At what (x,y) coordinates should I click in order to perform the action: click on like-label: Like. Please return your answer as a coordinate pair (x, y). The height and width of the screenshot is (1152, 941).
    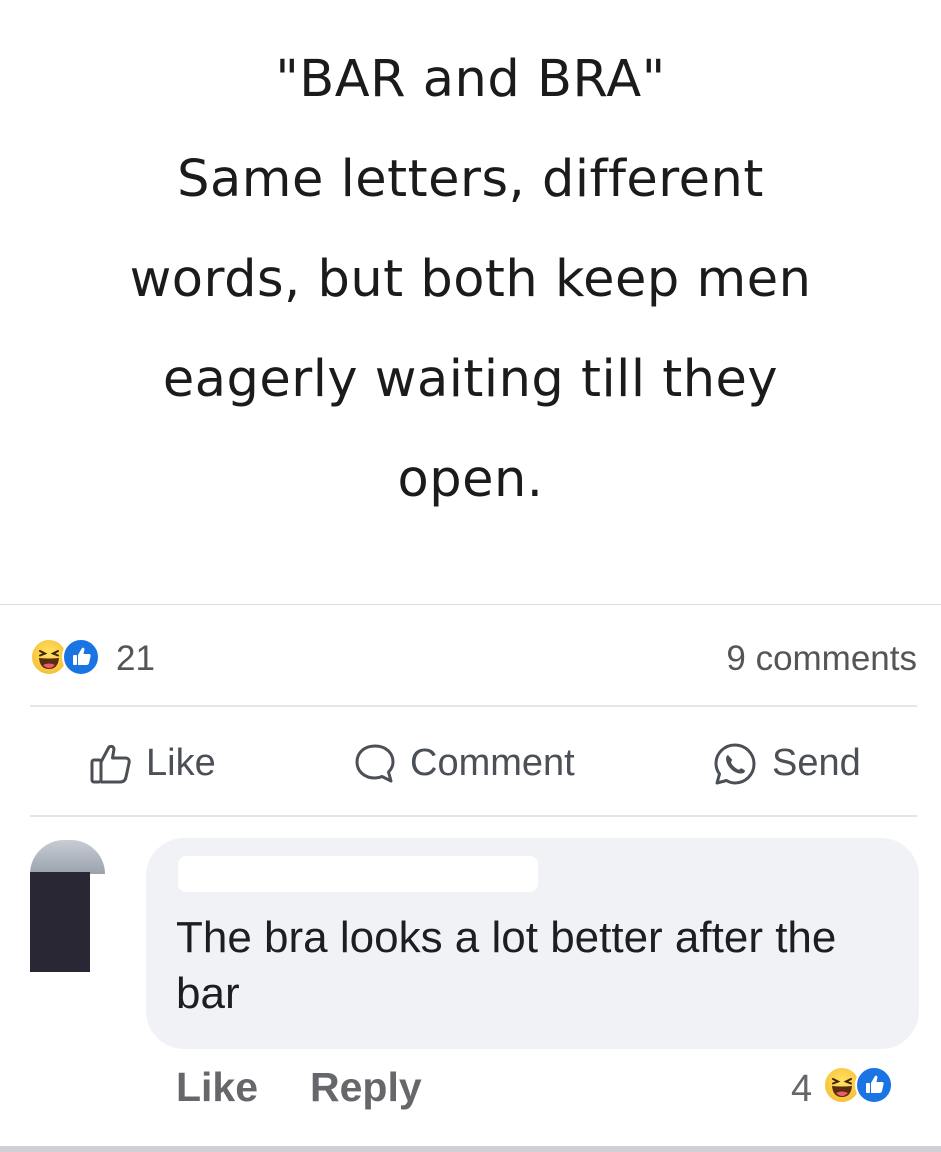
    Looking at the image, I should click on (181, 763).